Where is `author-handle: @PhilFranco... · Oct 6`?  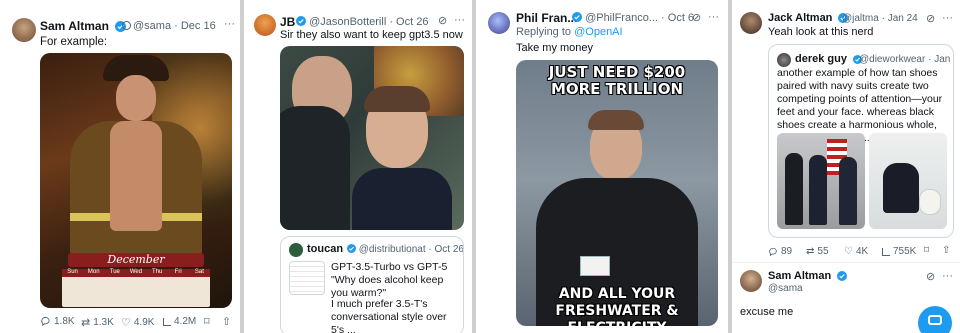 author-handle: @PhilFranco... · Oct 6 is located at coordinates (633, 18).